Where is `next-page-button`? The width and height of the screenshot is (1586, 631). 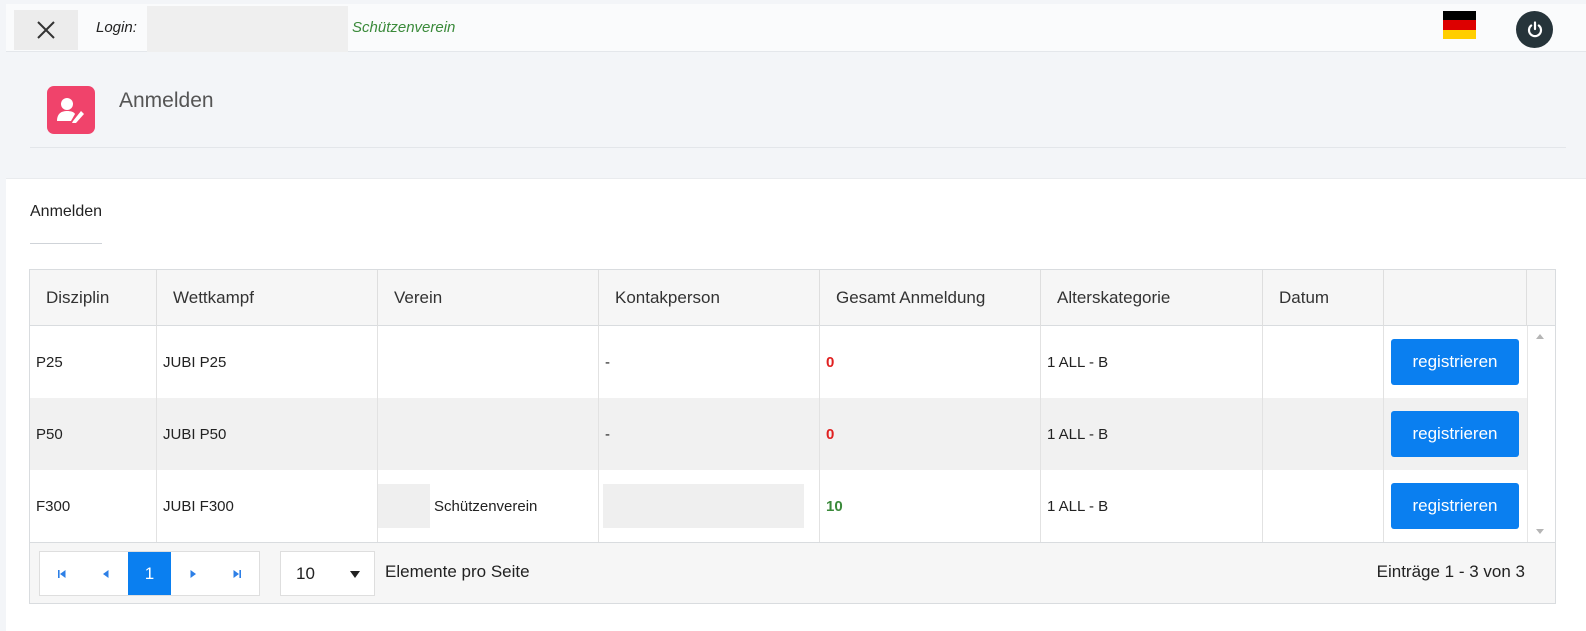
next-page-button is located at coordinates (193, 573).